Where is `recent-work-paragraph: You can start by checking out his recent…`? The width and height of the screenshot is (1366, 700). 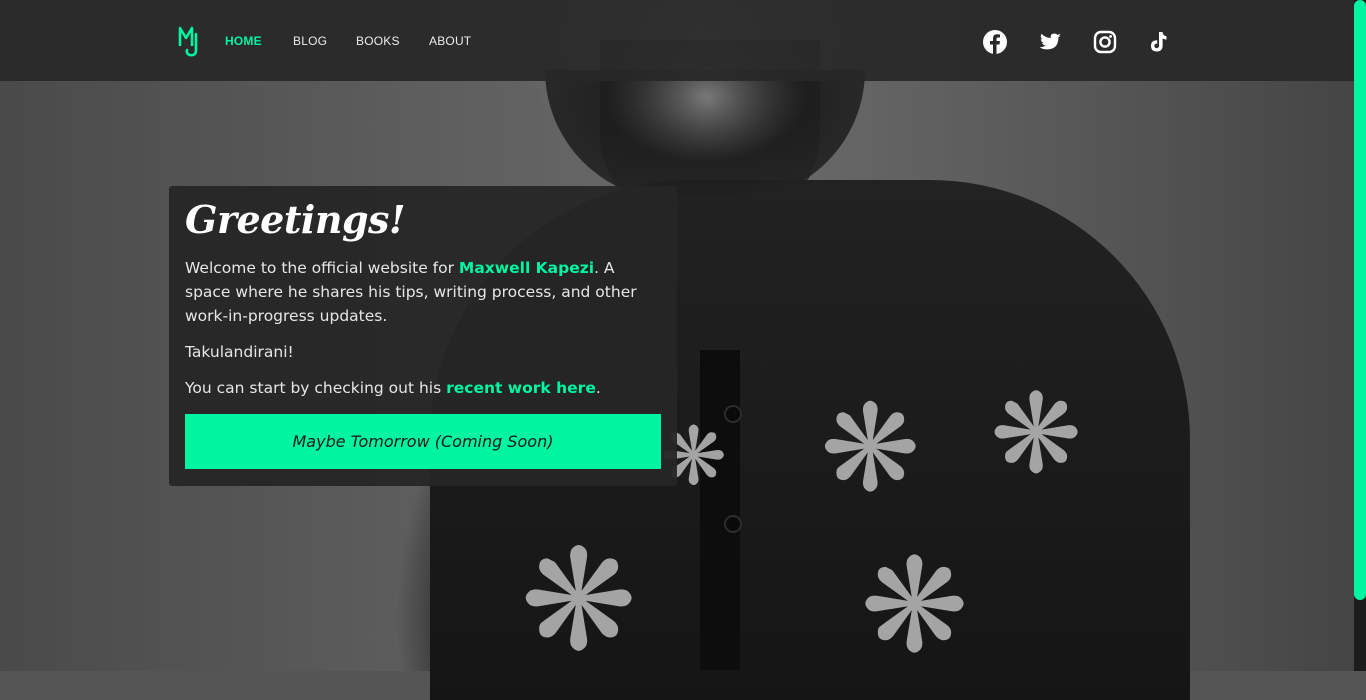
recent-work-paragraph: You can start by checking out his recent… is located at coordinates (423, 388).